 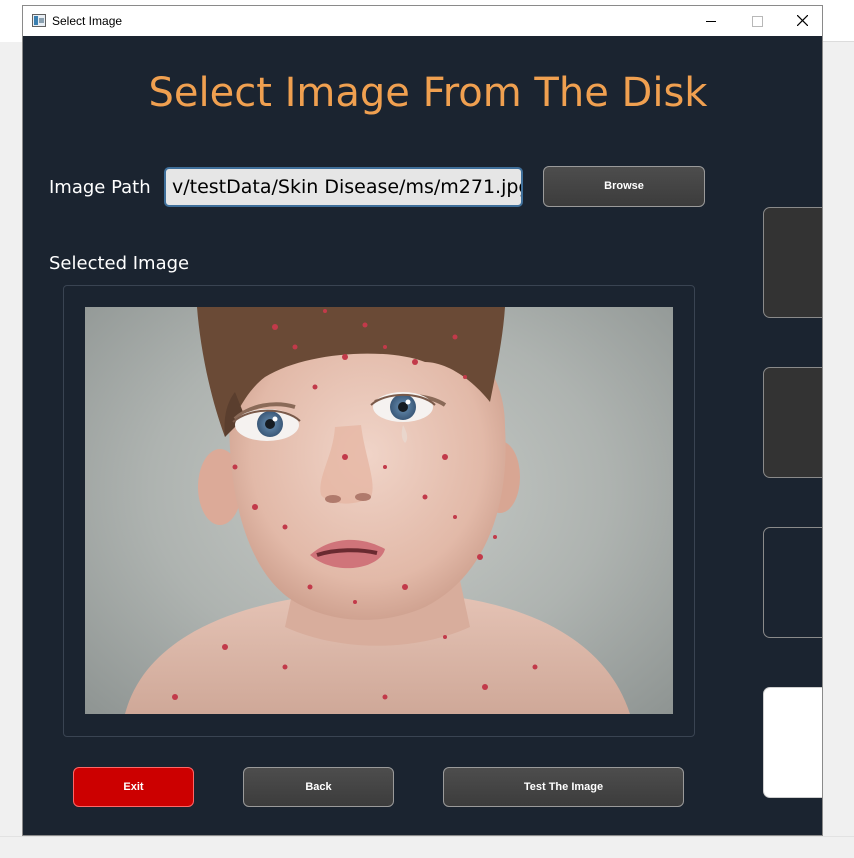 I want to click on close-icon, so click(x=802, y=20).